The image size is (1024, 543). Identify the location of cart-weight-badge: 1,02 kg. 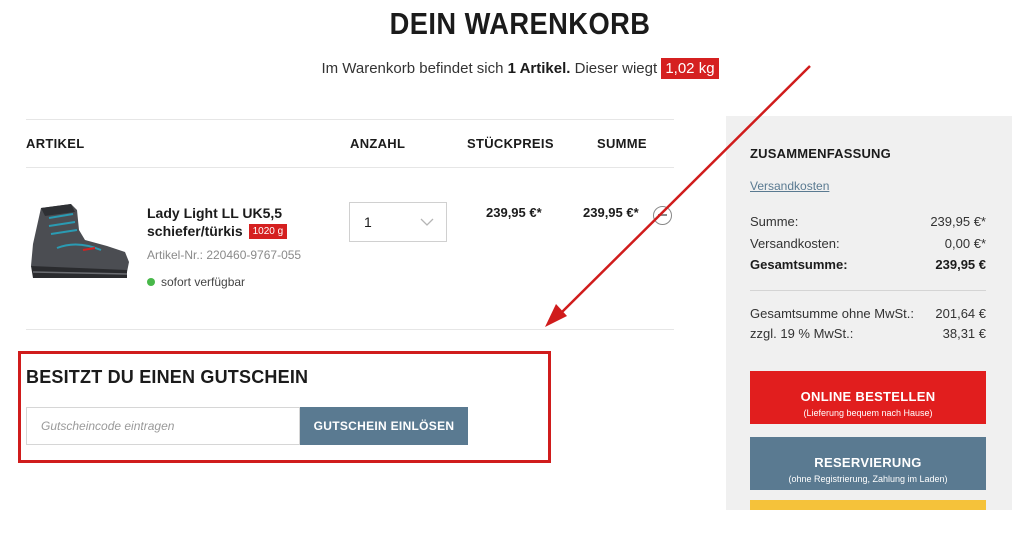
(690, 68).